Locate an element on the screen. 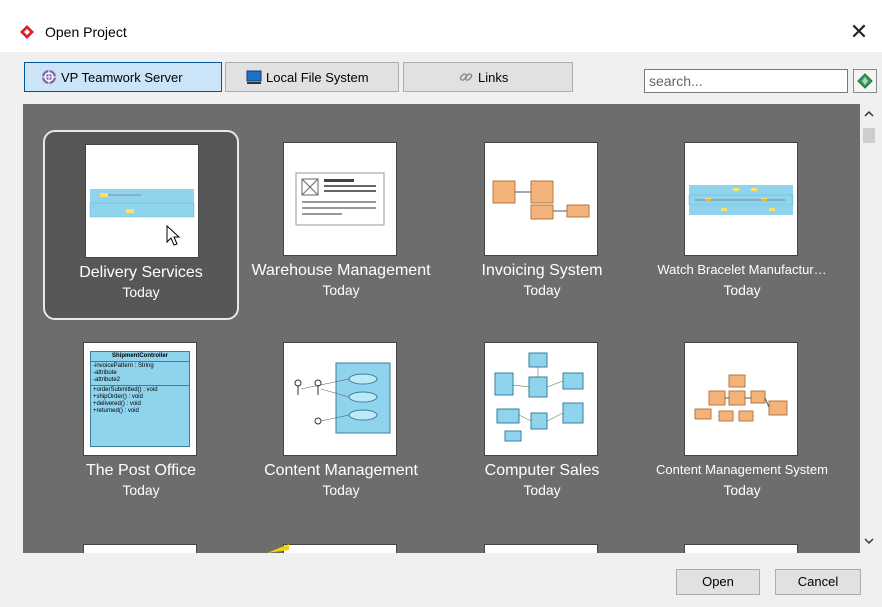 Image resolution: width=882 pixels, height=607 pixels. scroll-thumb is located at coordinates (869, 135).